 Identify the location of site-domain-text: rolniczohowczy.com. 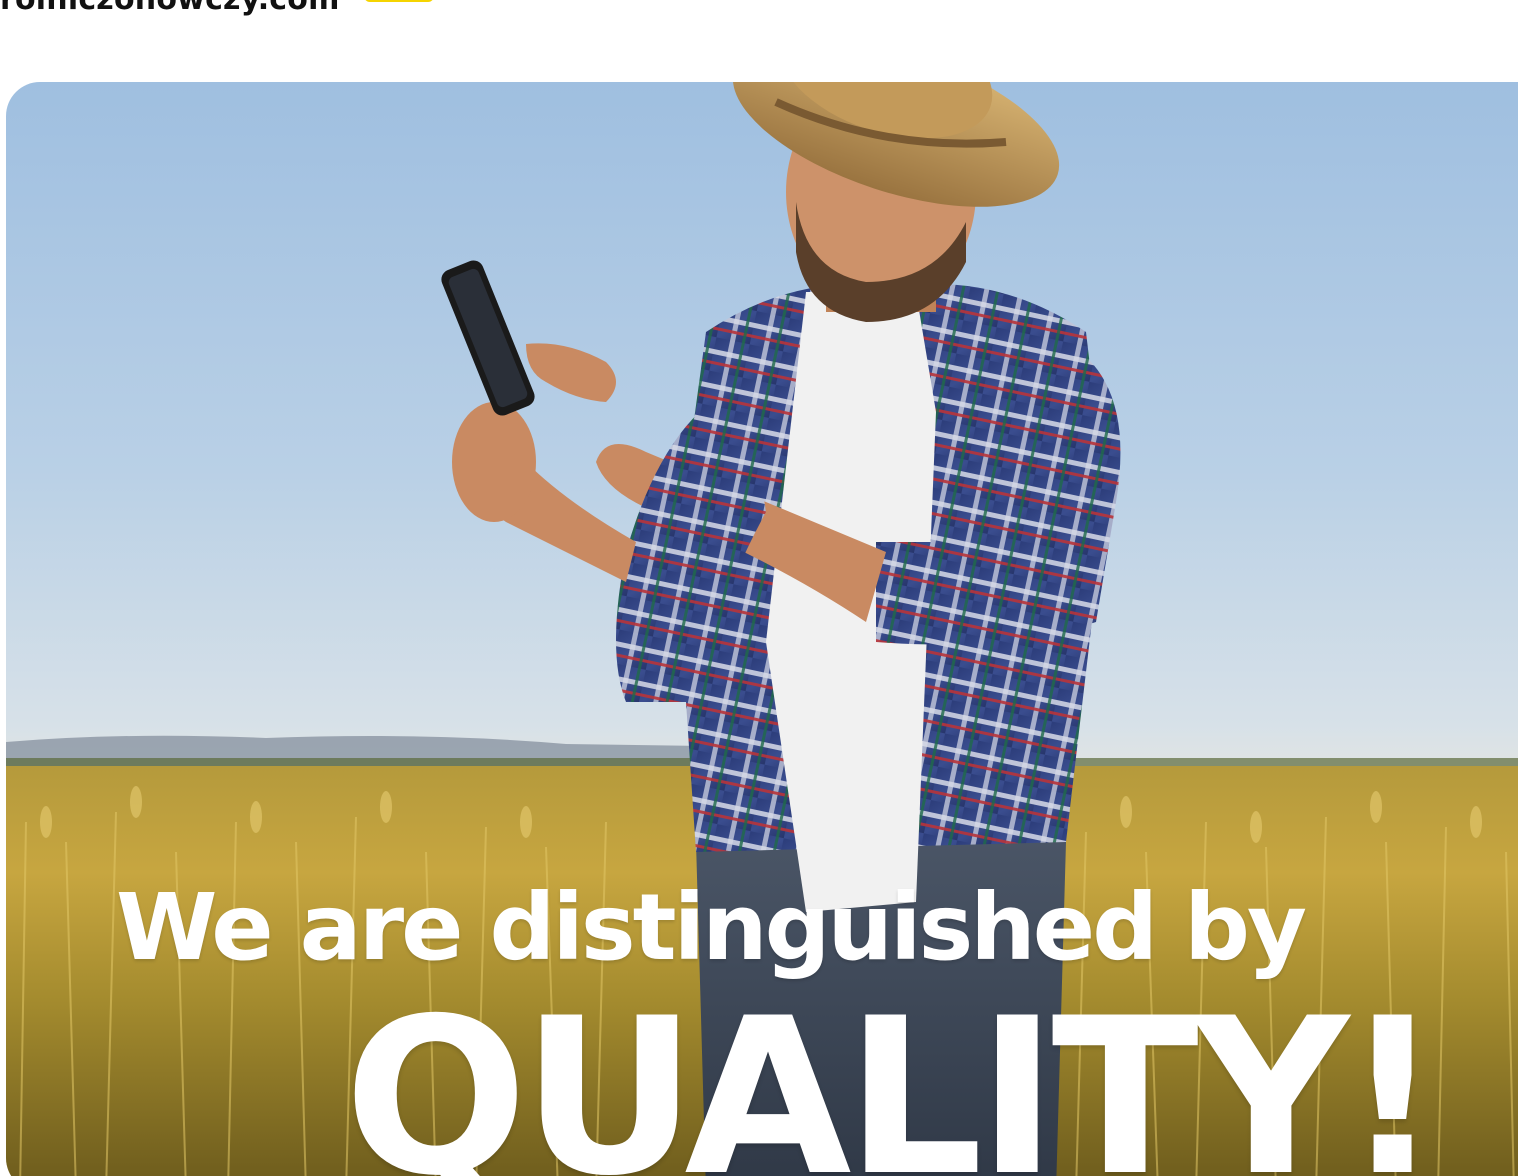
(170, 8).